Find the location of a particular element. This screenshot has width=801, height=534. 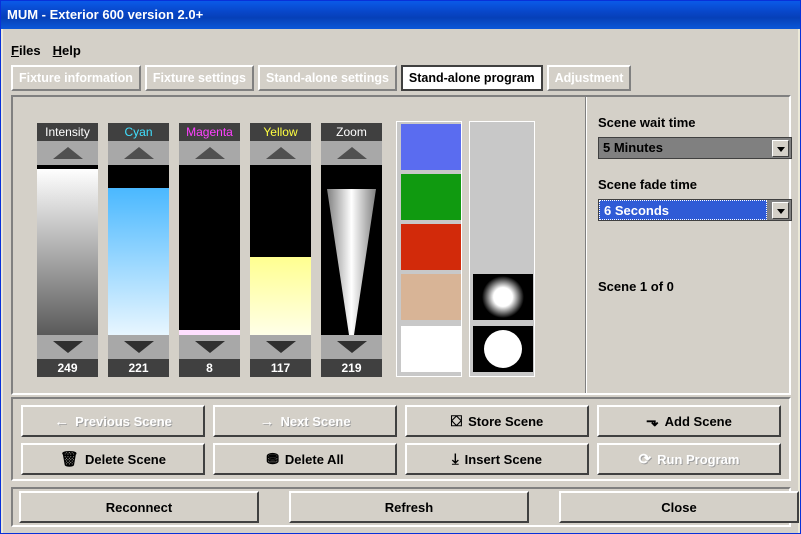

panel-separator is located at coordinates (586, 245).